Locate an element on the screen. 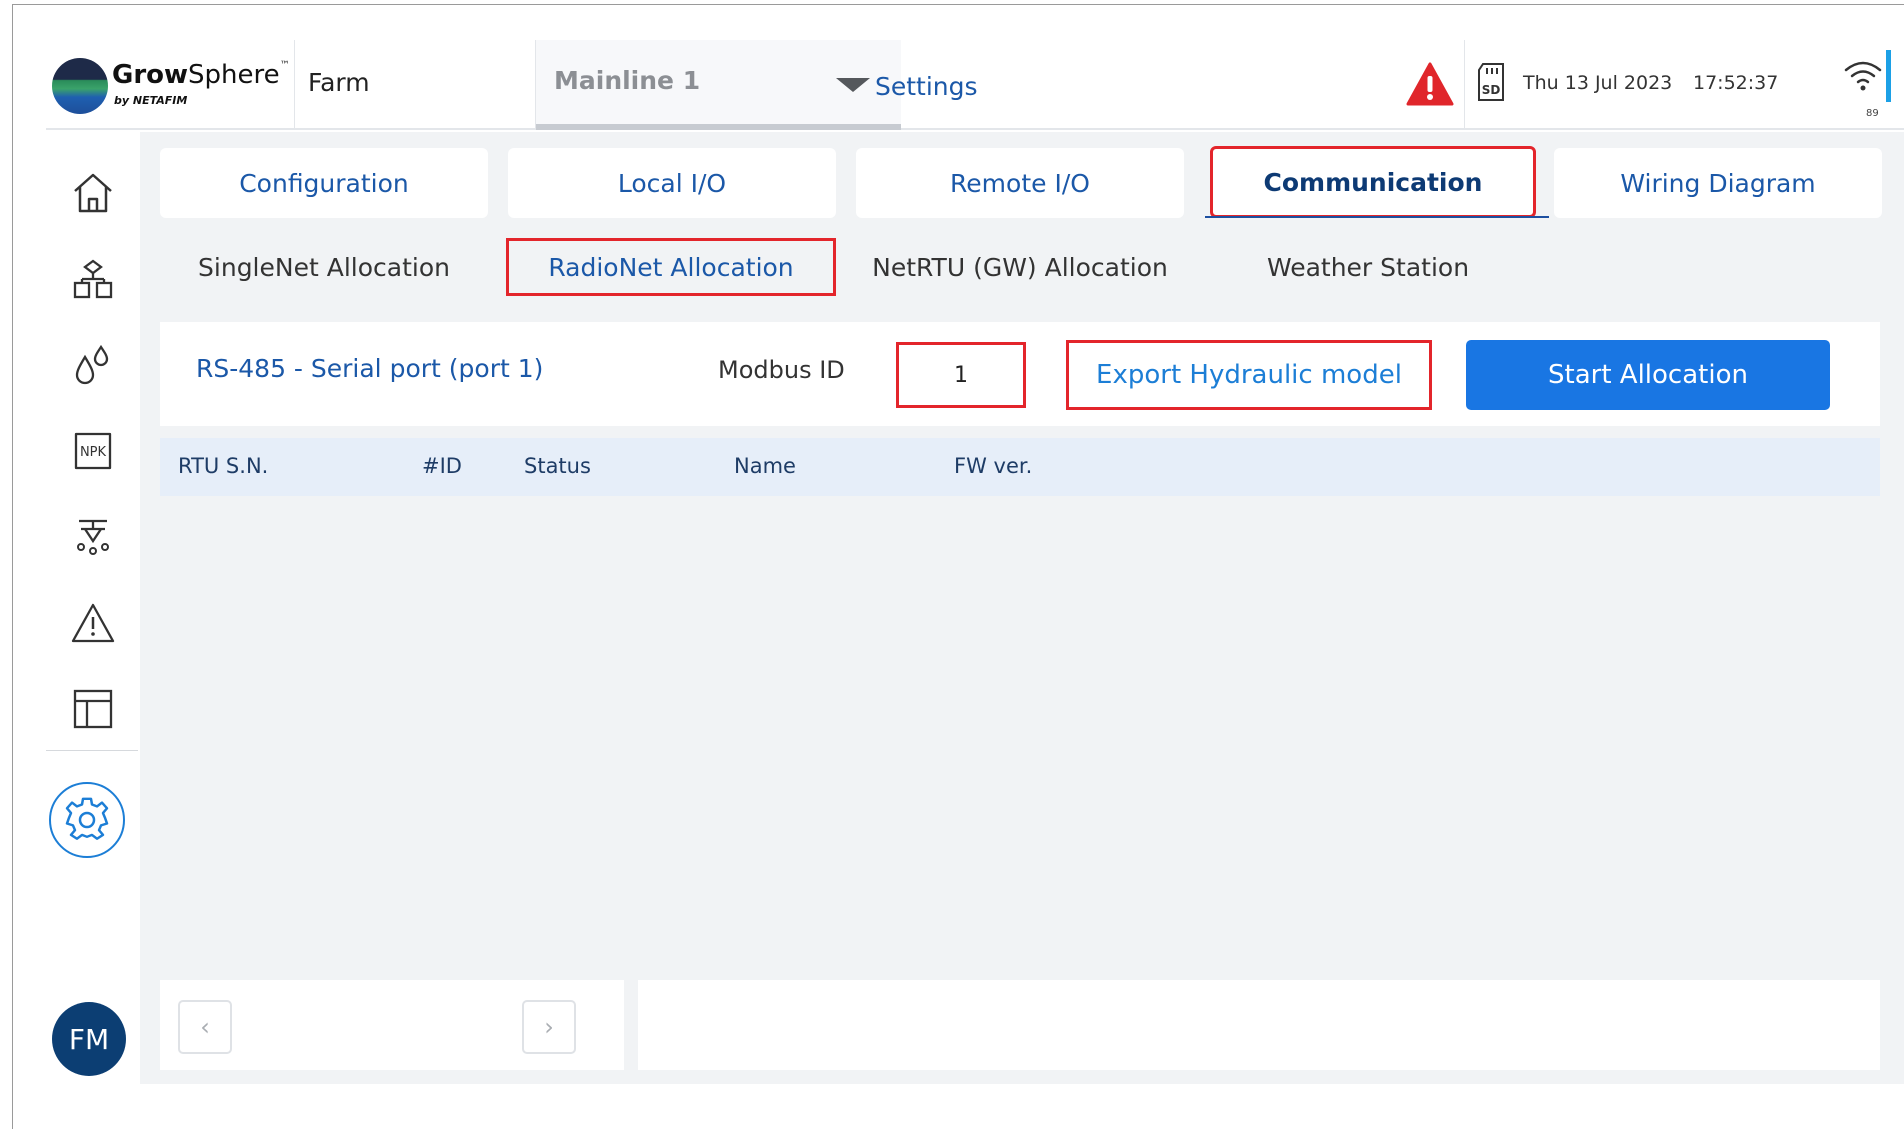 This screenshot has height=1129, width=1904. wifi-level: 89 is located at coordinates (1872, 113).